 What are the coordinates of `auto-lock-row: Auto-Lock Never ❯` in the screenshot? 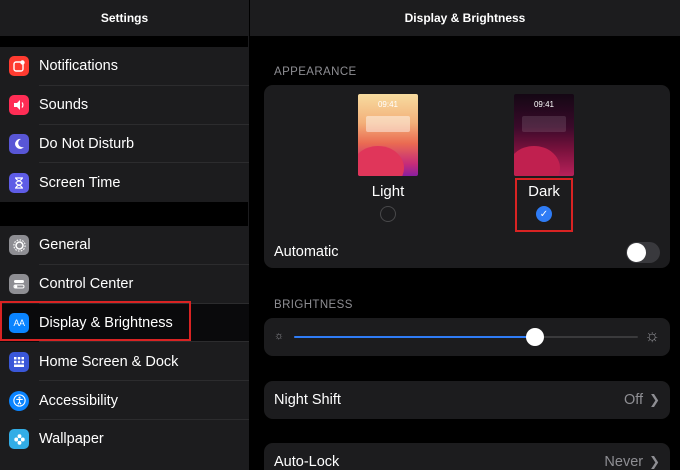 It's located at (467, 456).